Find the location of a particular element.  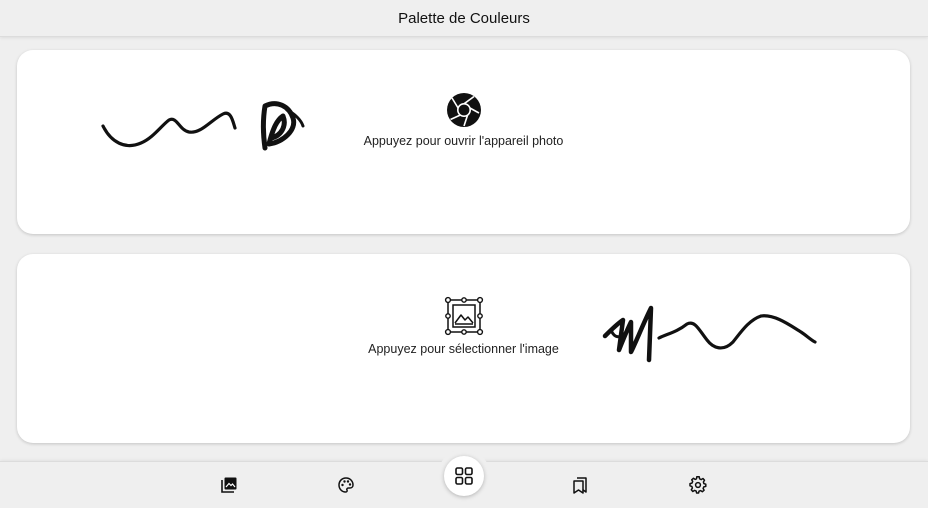

nav-photo-library-button is located at coordinates (229, 485).